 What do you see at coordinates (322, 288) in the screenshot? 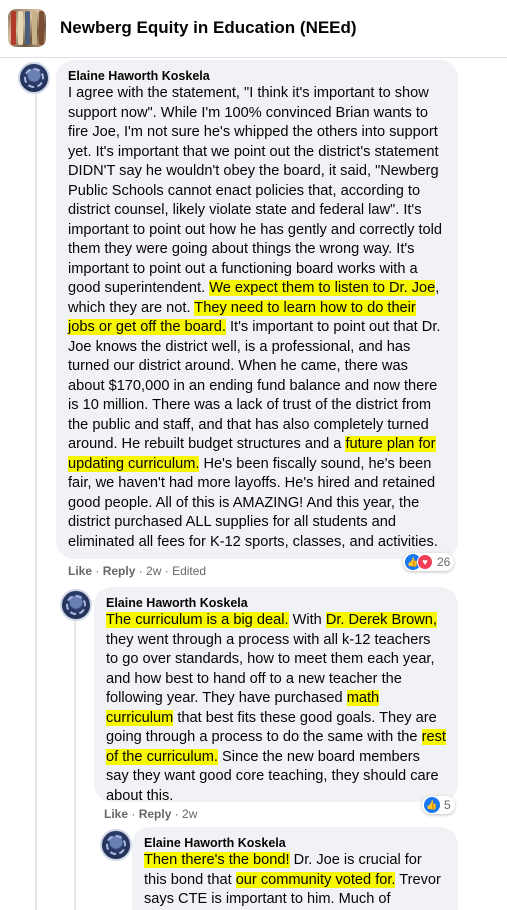
I see `highlighted-text: We expect them to listen to Dr. Joe` at bounding box center [322, 288].